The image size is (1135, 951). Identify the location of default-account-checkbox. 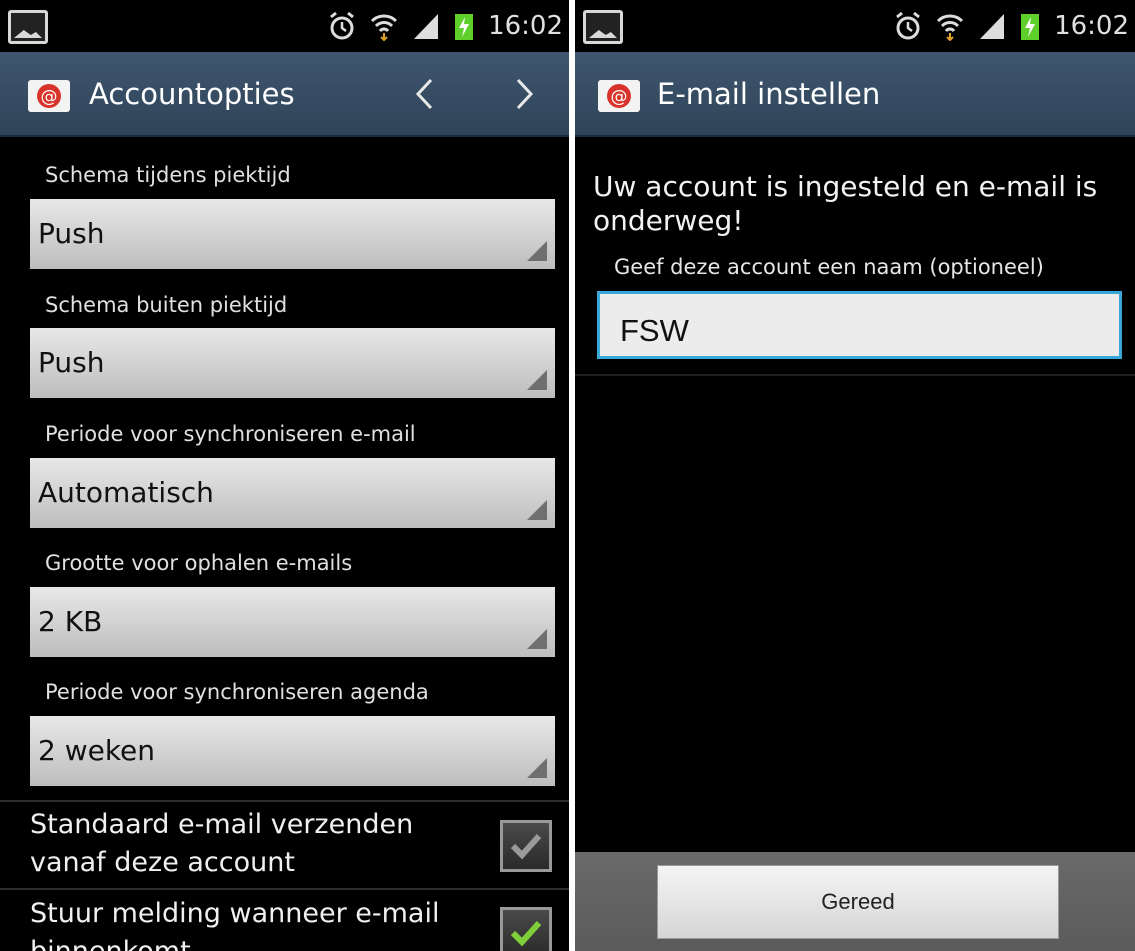
(526, 846).